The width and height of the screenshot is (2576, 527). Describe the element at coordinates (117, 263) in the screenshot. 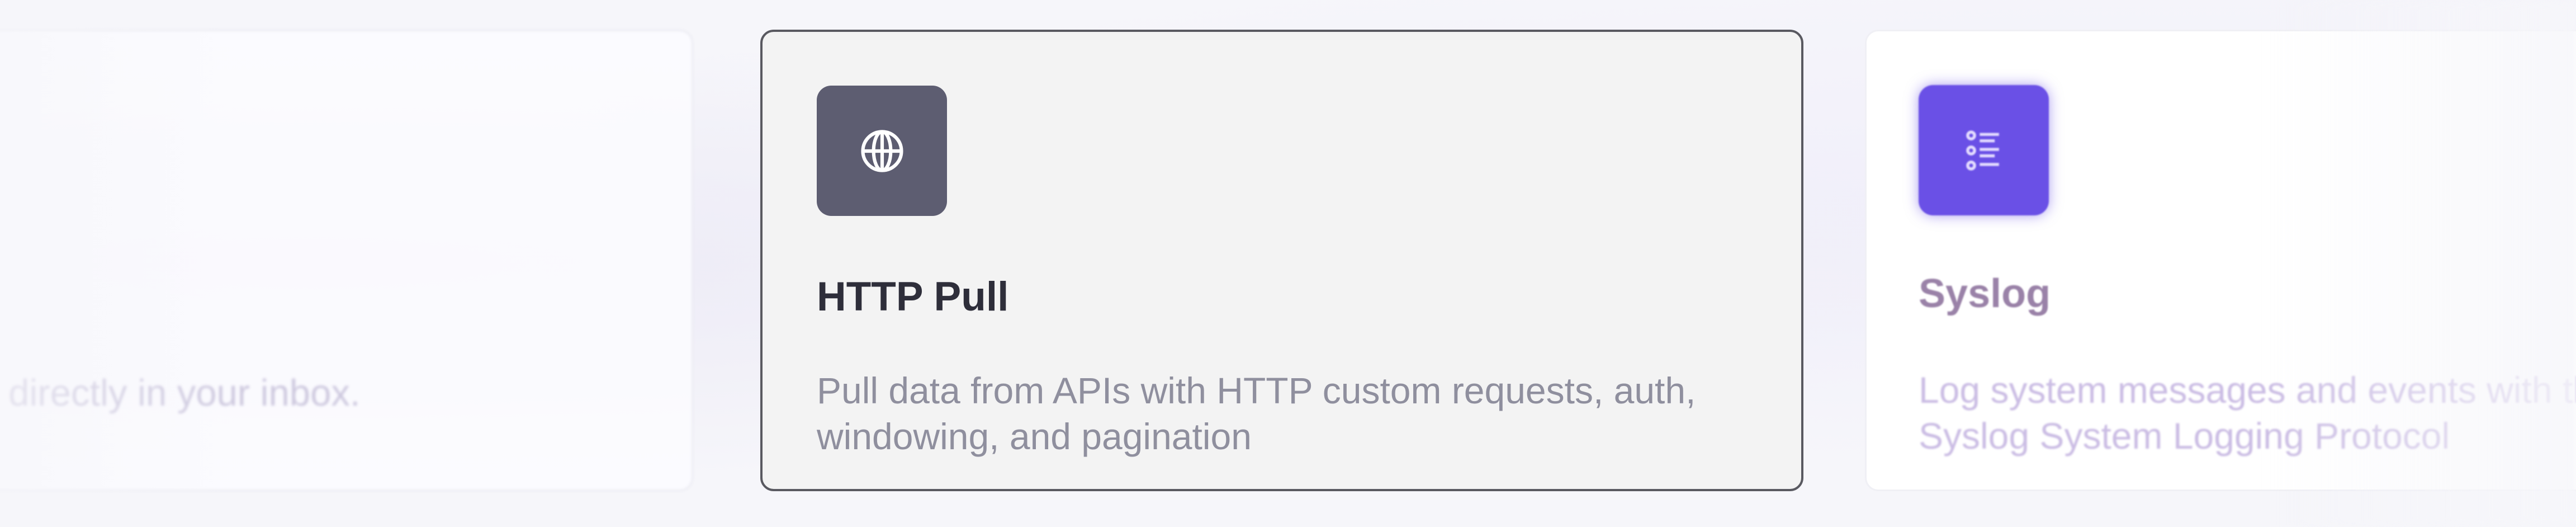

I see `edge-fade-left` at that location.